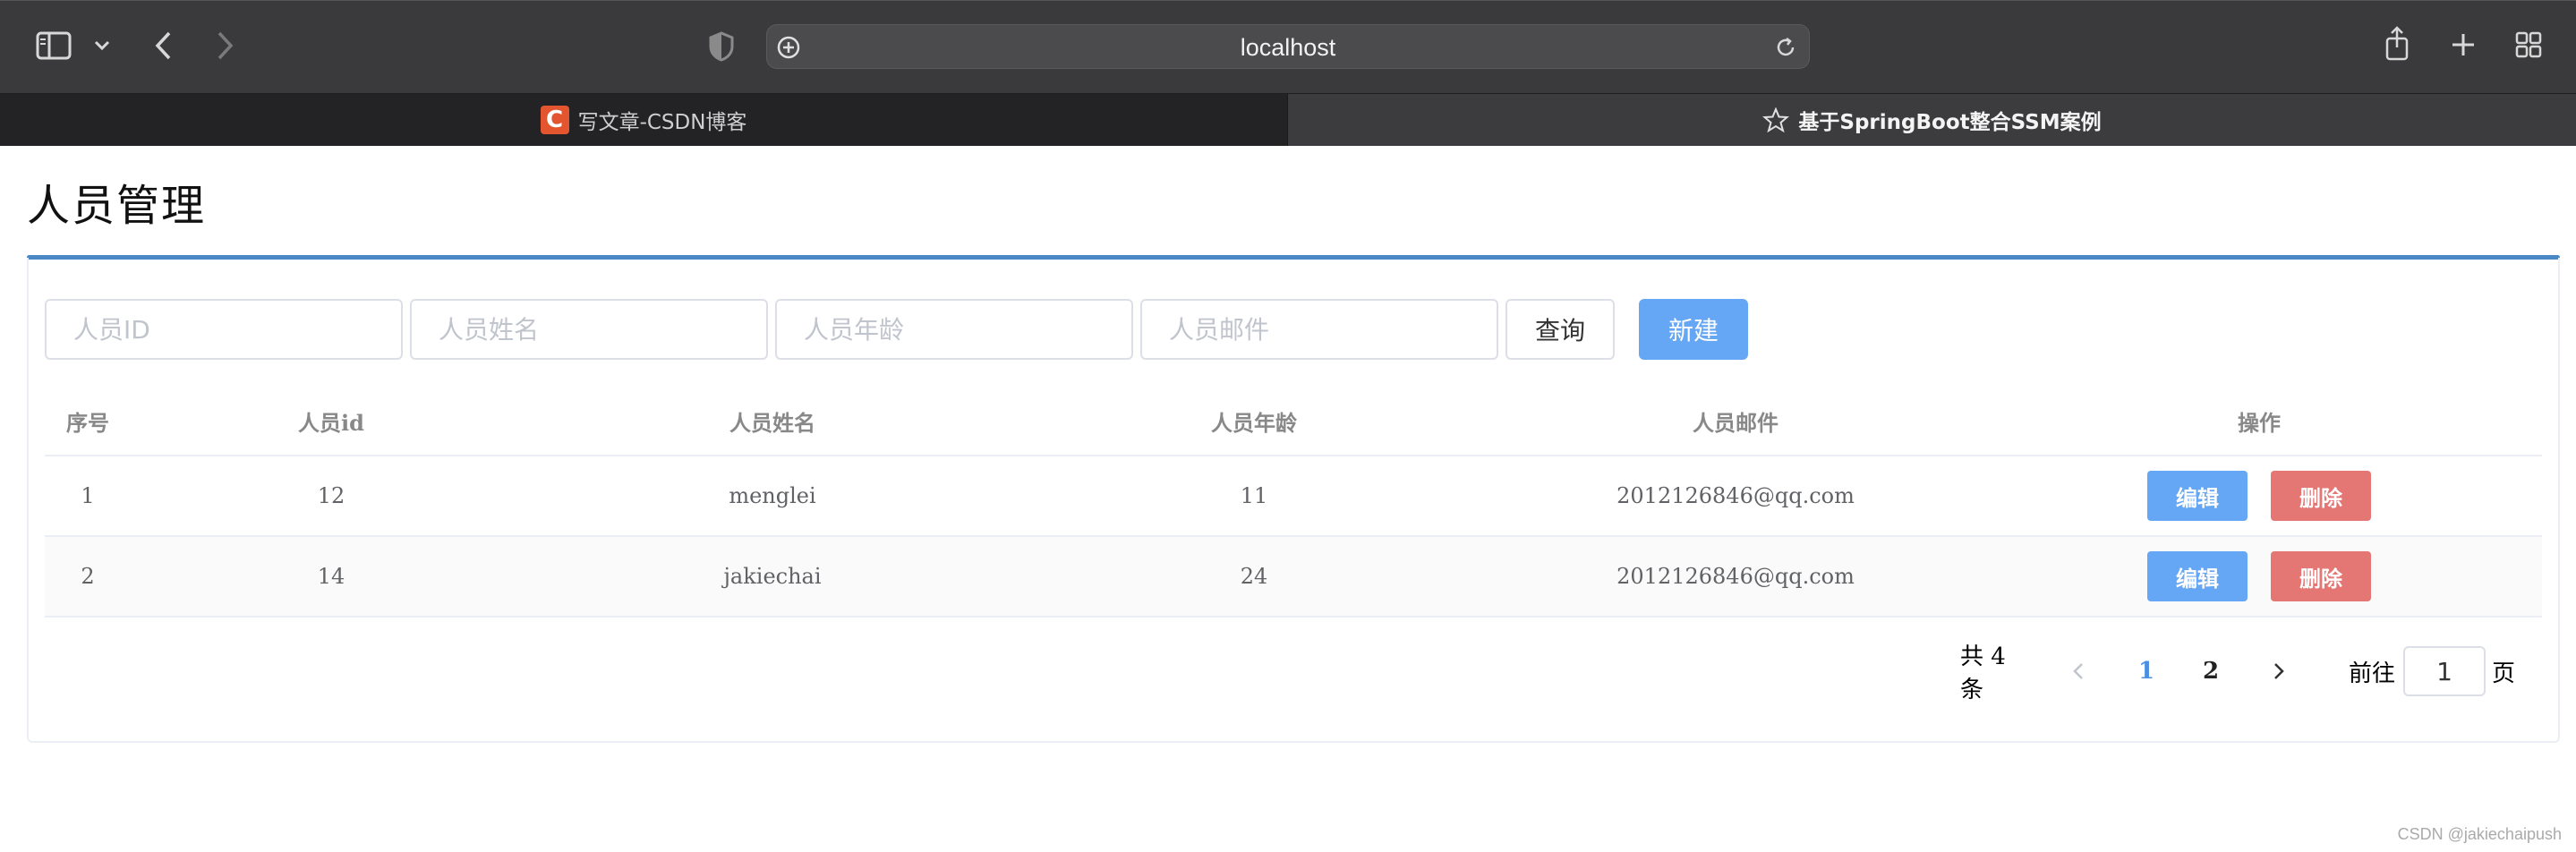 The image size is (2576, 852). Describe the element at coordinates (772, 576) in the screenshot. I see `cell-name: jakiechai` at that location.